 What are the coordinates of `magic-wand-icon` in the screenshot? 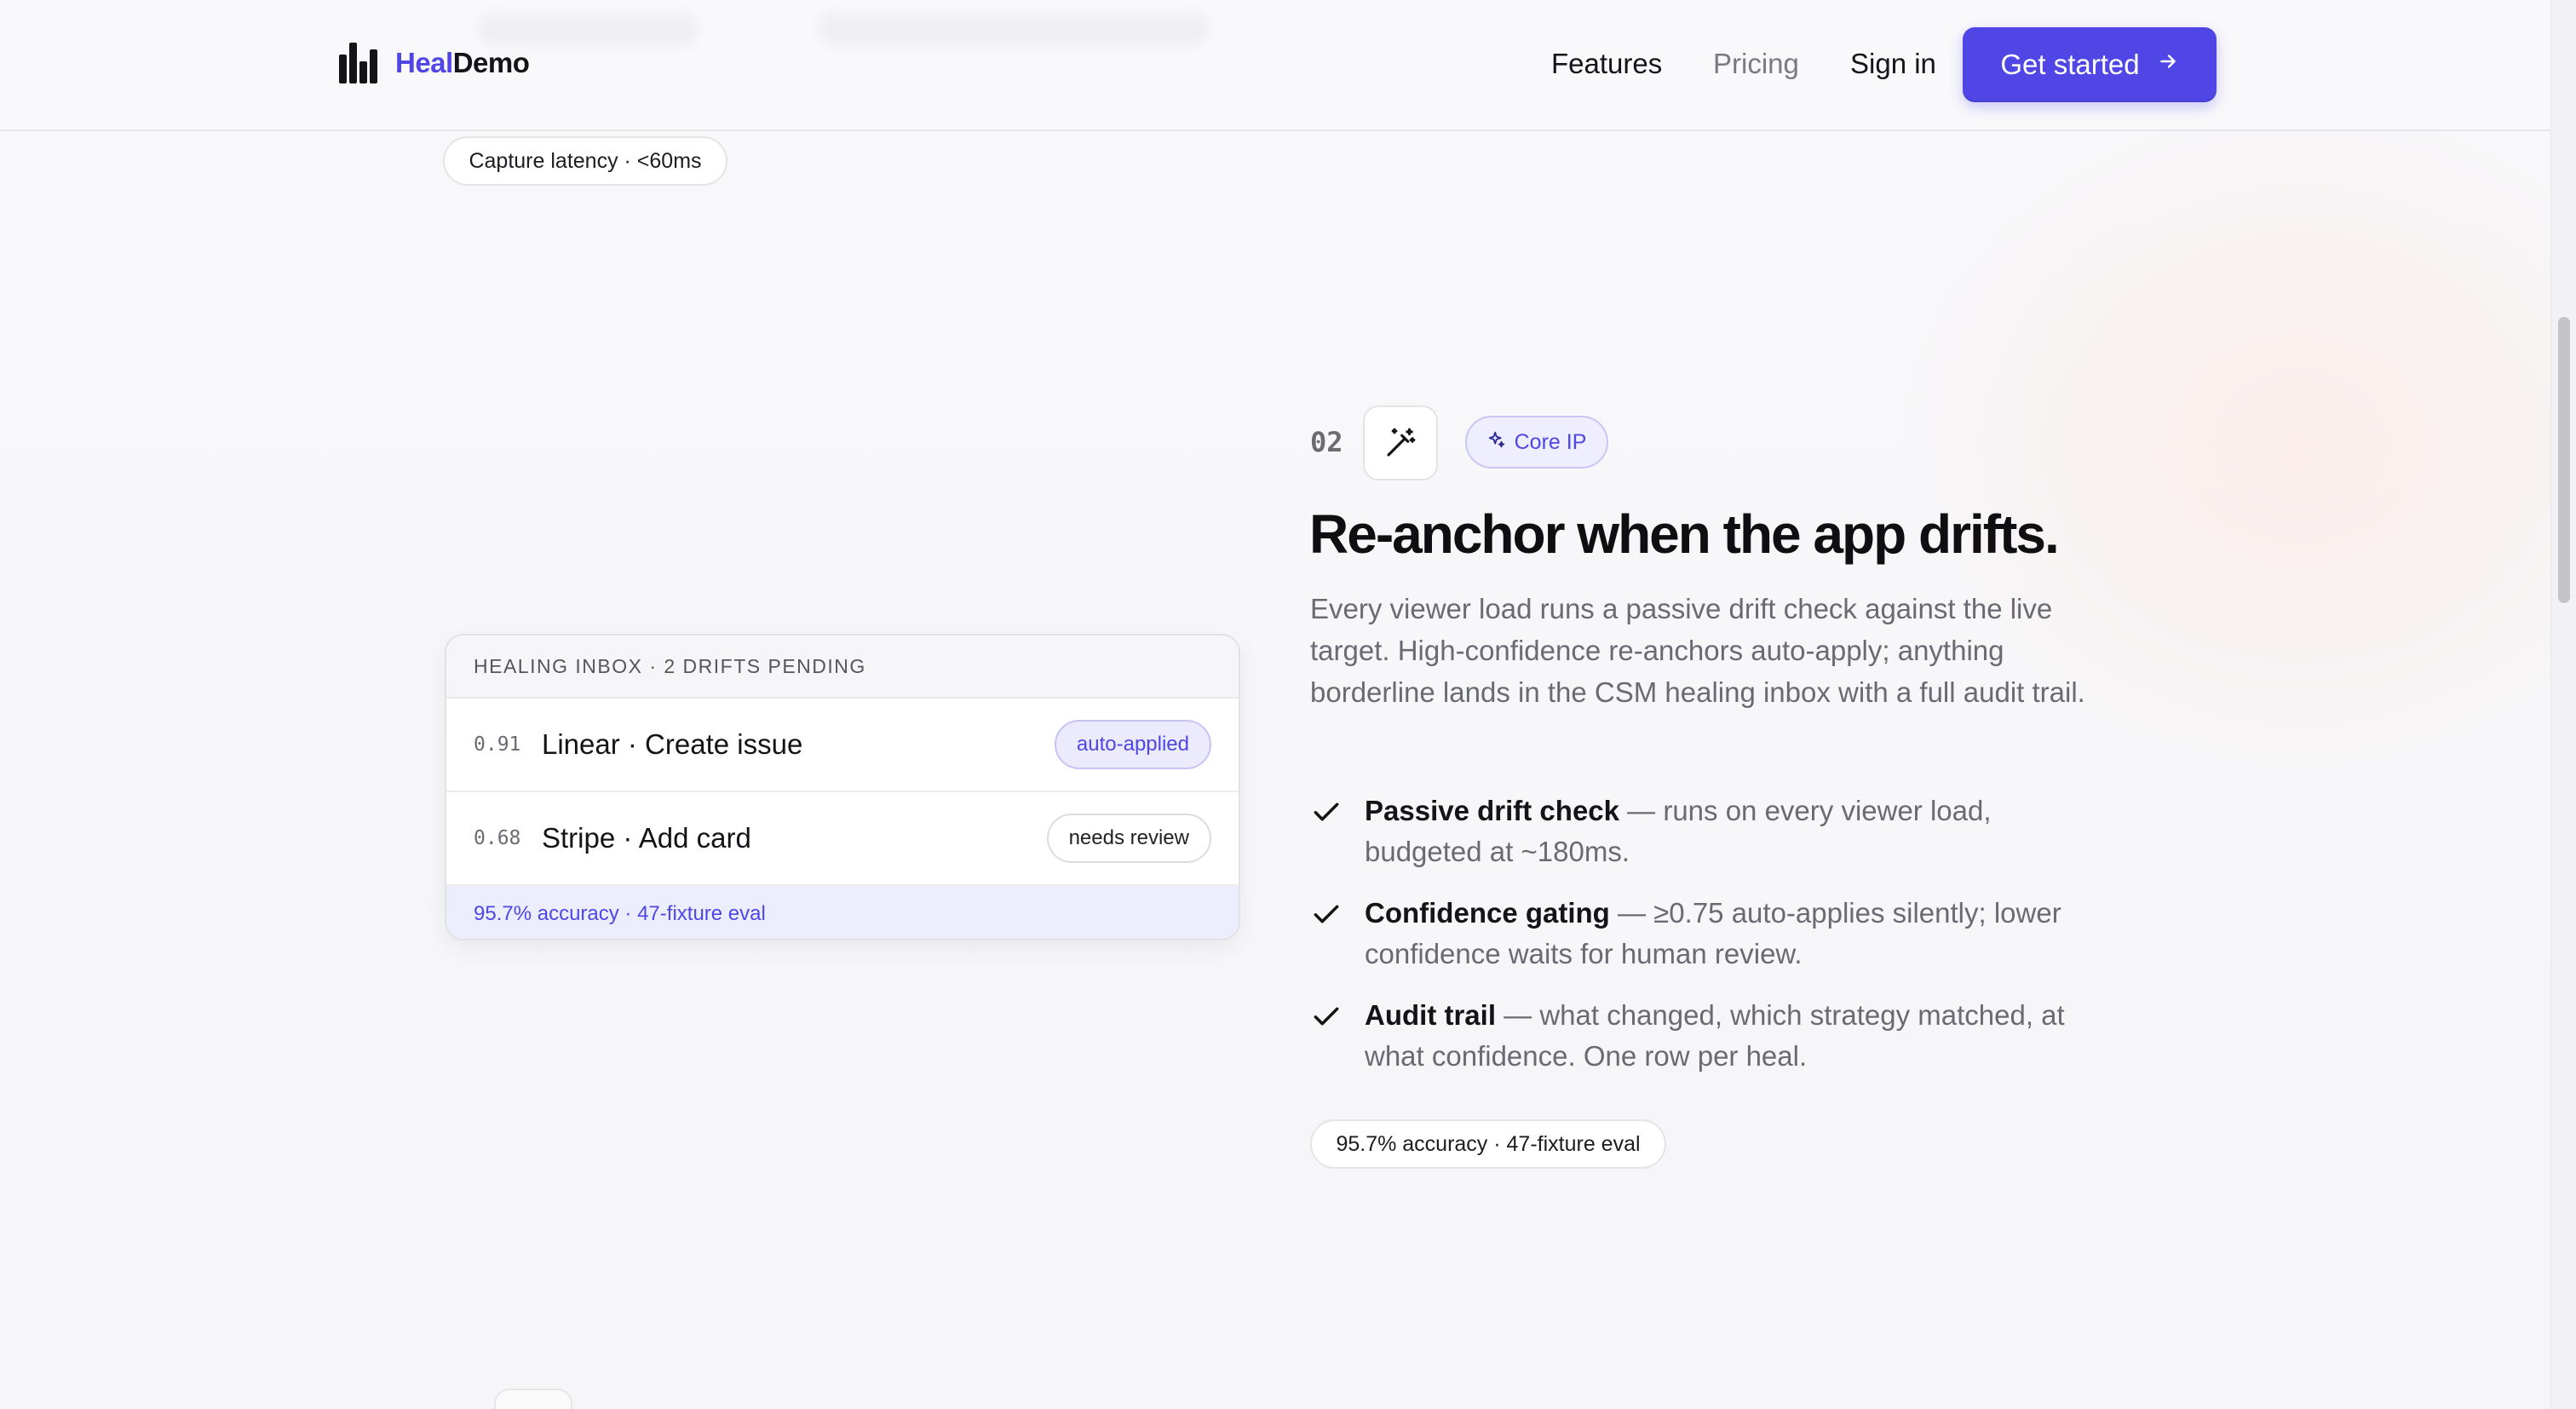 It's located at (1401, 442).